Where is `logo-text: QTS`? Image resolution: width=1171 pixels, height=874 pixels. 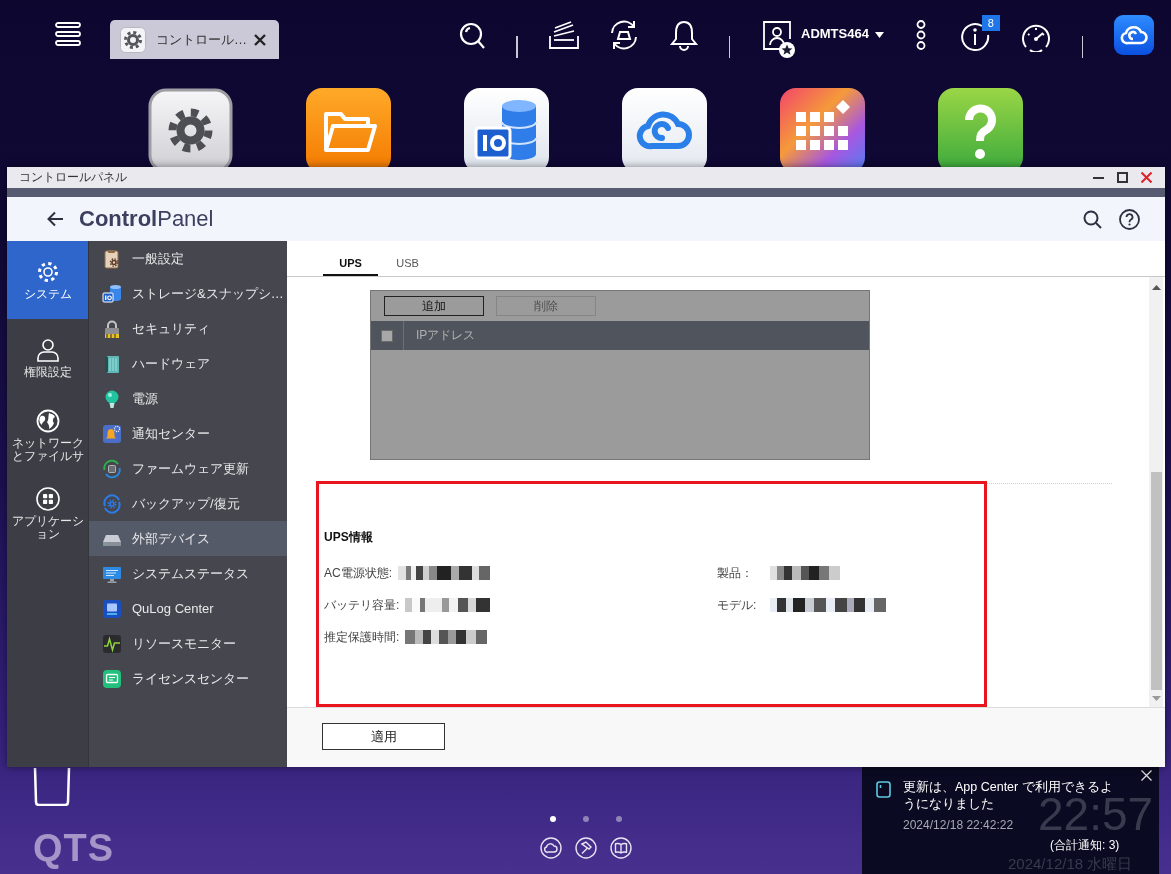 logo-text: QTS is located at coordinates (74, 848).